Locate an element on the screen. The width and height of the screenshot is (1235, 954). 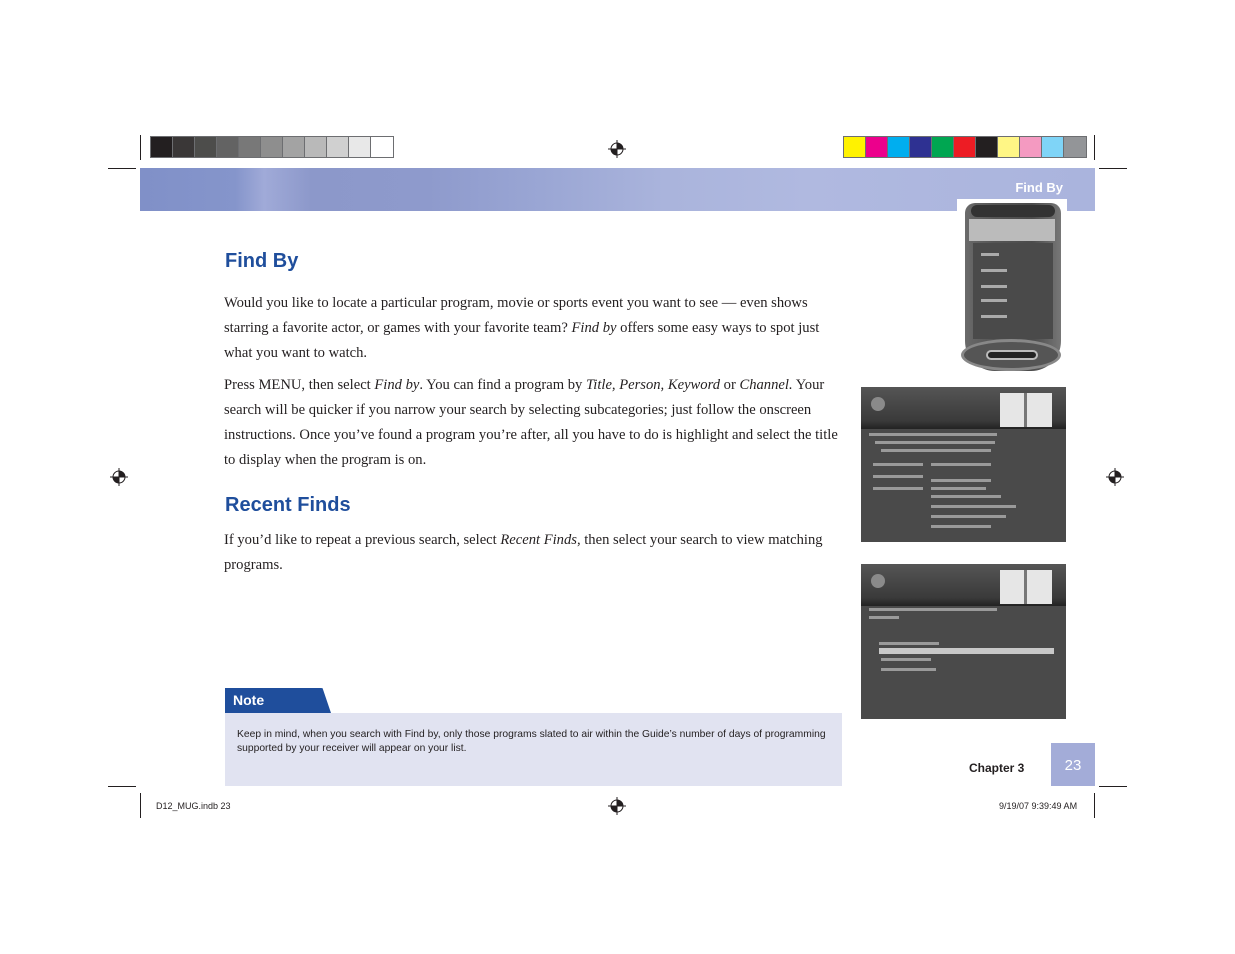
chapter-label: Chapter 3 is located at coordinates (997, 768).